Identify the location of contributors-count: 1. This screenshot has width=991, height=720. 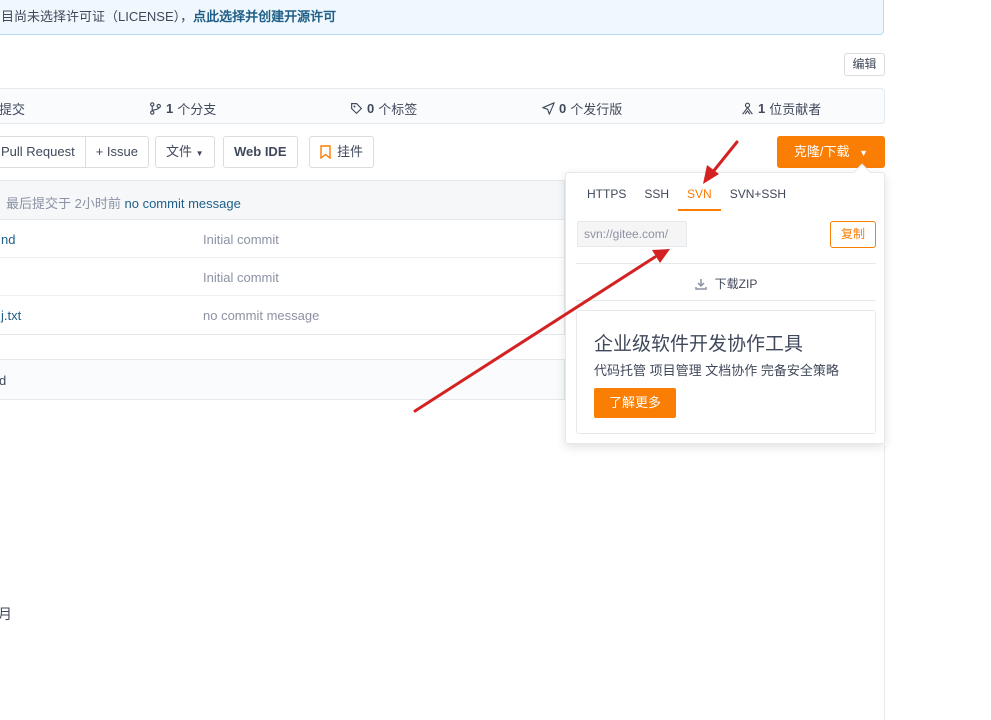
(762, 108).